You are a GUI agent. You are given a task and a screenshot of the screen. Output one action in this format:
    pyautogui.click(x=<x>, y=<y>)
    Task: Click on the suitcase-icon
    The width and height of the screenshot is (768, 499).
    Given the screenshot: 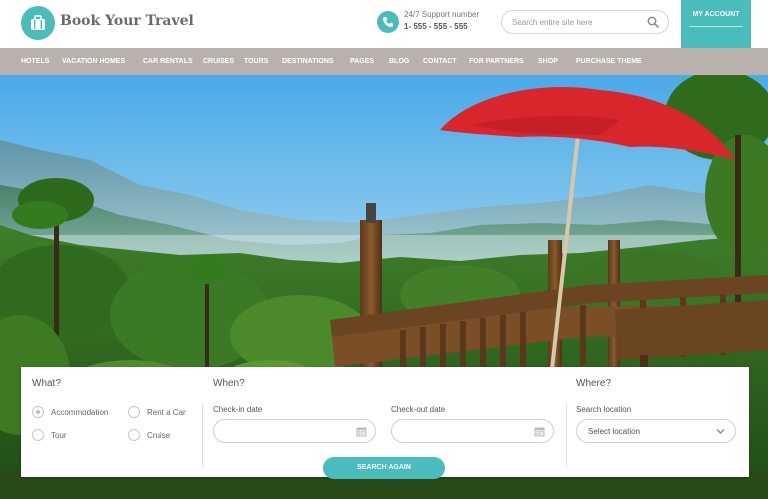 What is the action you would take?
    pyautogui.click(x=38, y=23)
    